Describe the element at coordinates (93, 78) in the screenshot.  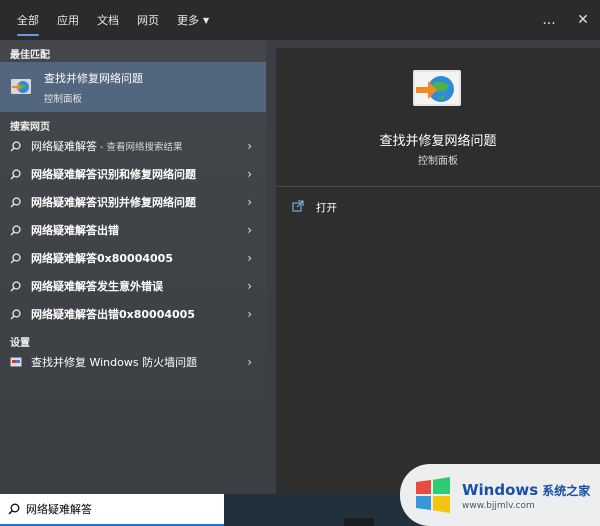
I see `best-match-title: 查找并修复网络问题` at that location.